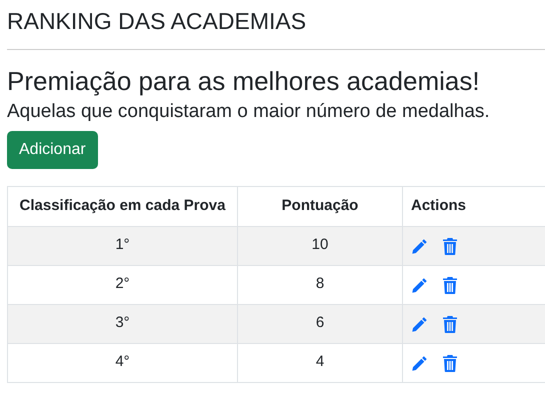 Image resolution: width=545 pixels, height=407 pixels. I want to click on table-cell: 1°, so click(123, 245).